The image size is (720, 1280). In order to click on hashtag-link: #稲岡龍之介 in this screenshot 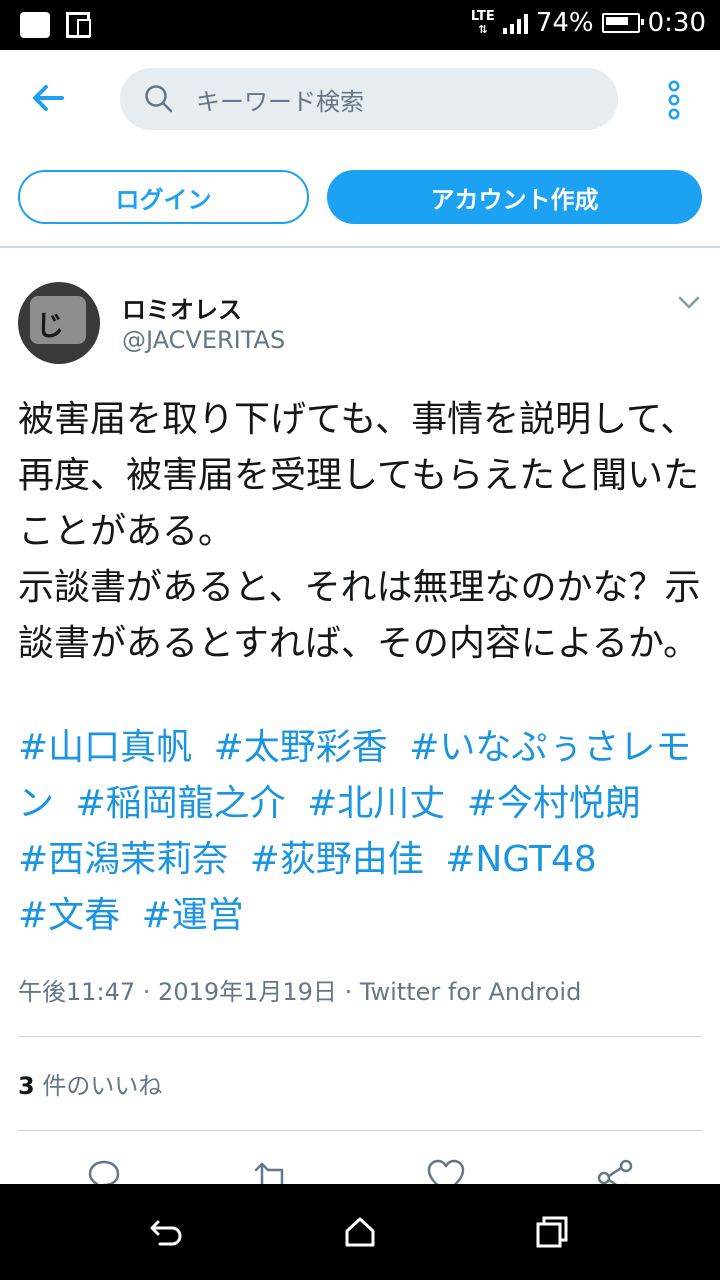, I will do `click(180, 803)`.